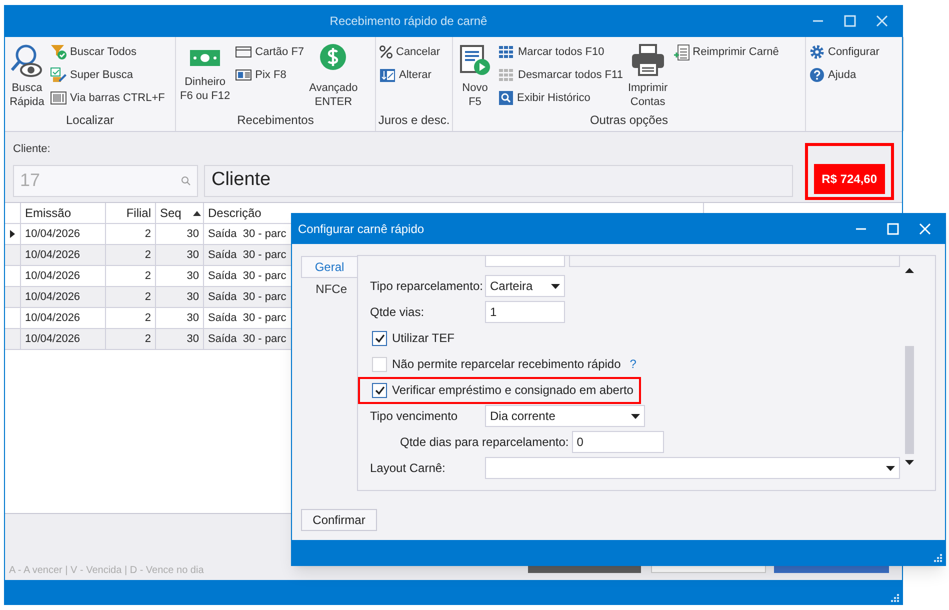  I want to click on field-label: Tipo reparcelamento:, so click(427, 286).